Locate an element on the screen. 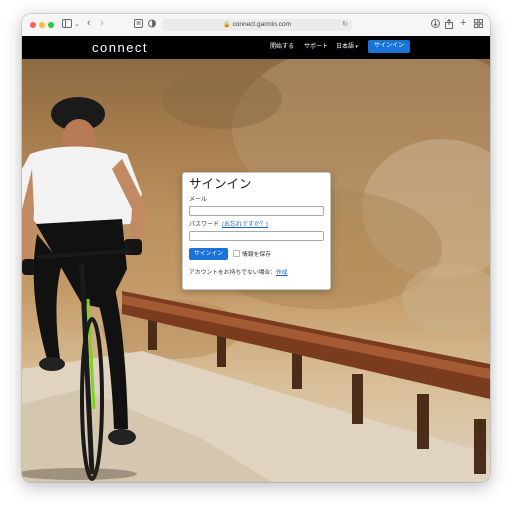 This screenshot has width=512, height=512. lock-icon: 🔒 is located at coordinates (226, 25).